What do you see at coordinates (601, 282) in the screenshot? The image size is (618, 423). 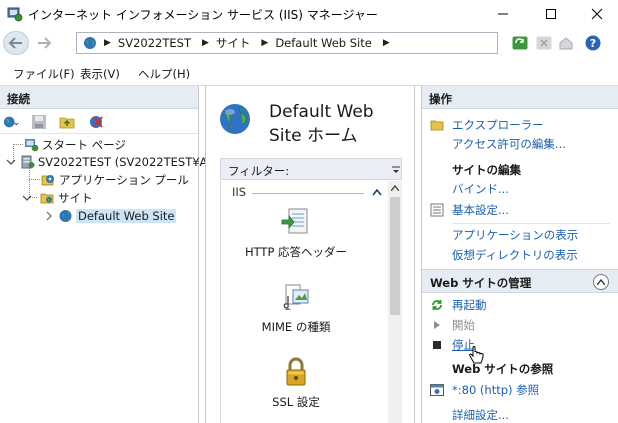 I see `collapse-button` at bounding box center [601, 282].